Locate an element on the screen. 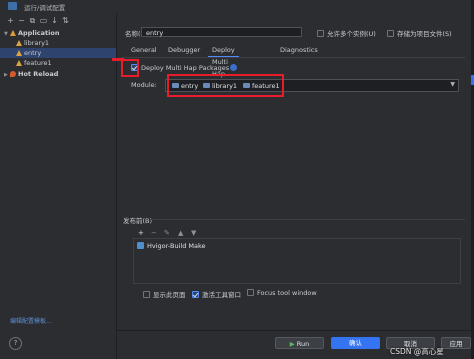 The height and width of the screenshot is (359, 474). tab-debugger: Debugger is located at coordinates (184, 50).